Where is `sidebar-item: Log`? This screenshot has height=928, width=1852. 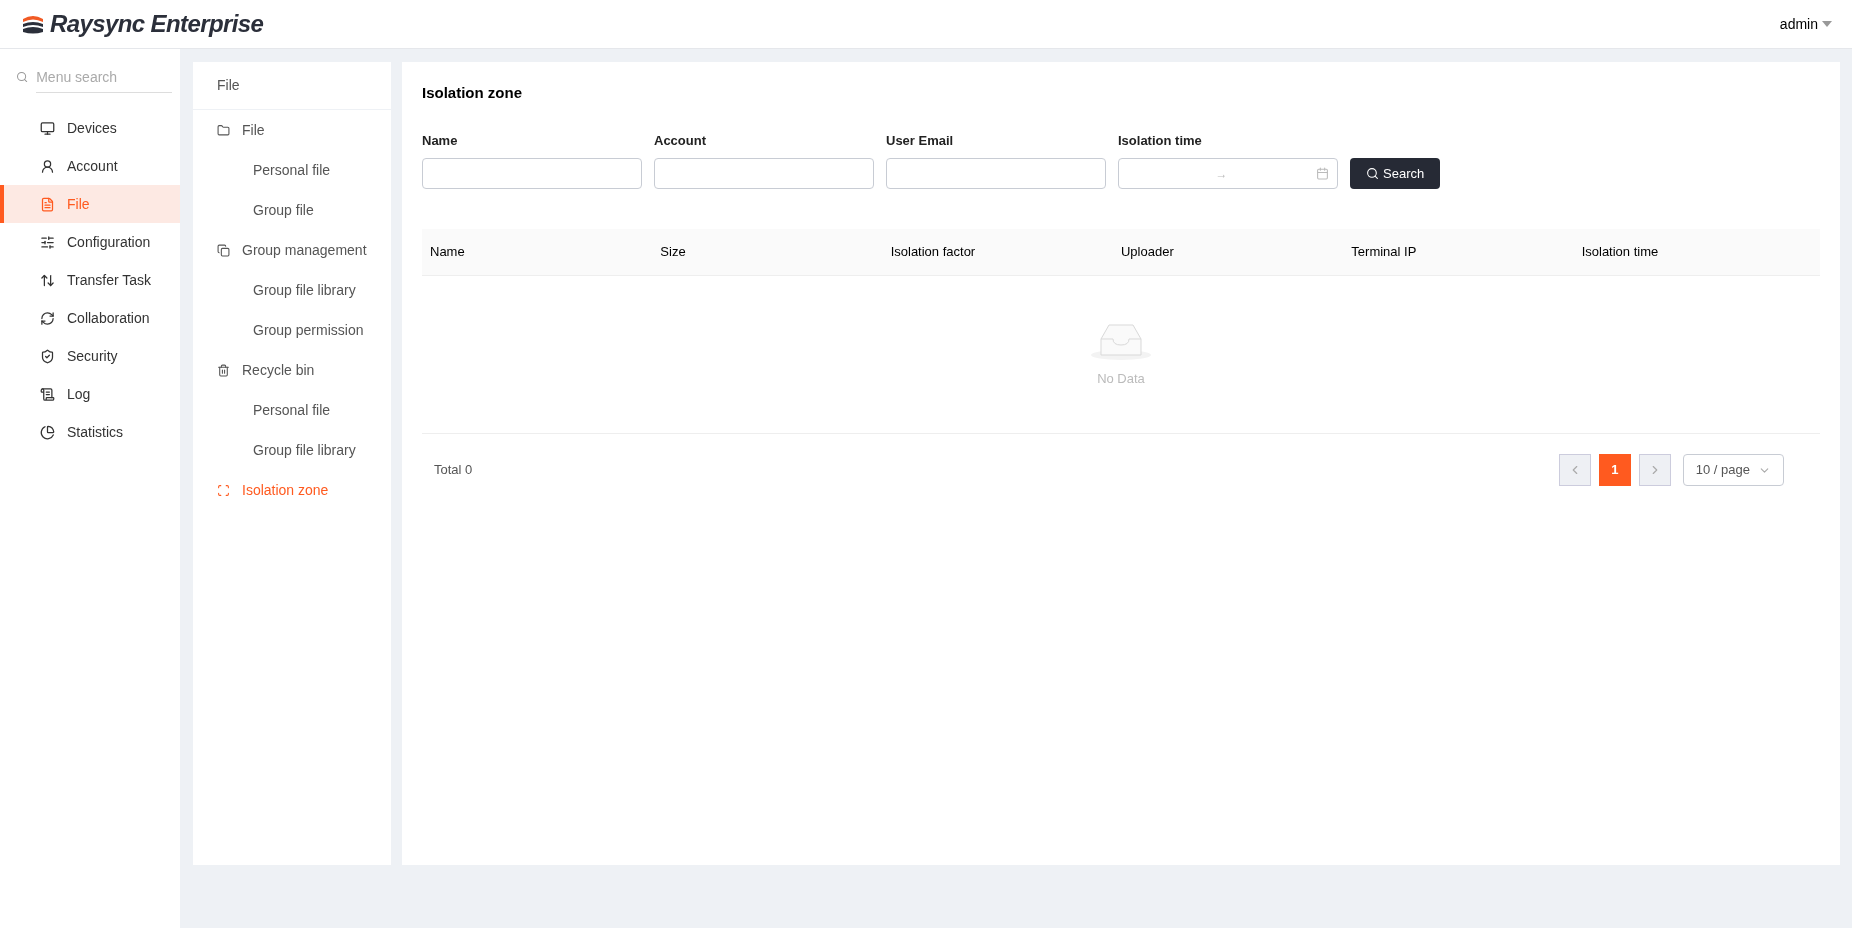
sidebar-item: Log is located at coordinates (90, 394).